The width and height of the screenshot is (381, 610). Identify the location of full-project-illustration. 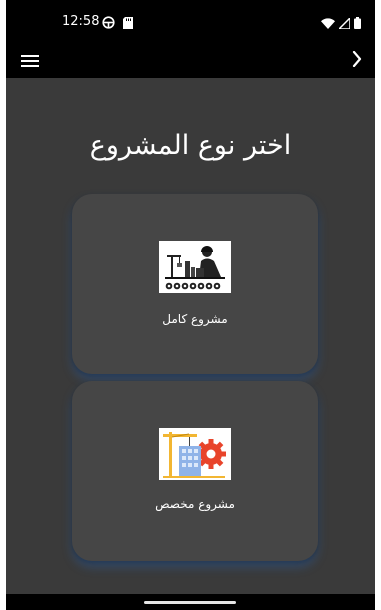
(195, 267).